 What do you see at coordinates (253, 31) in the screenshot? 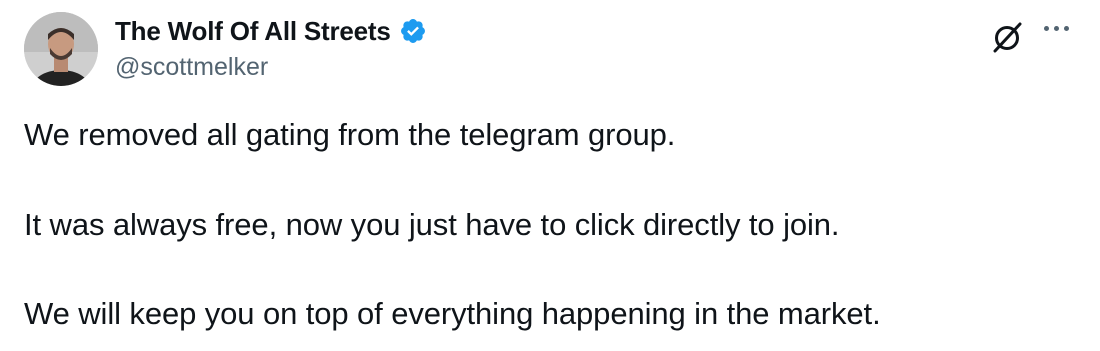
I see `display-name: The Wolf Of All Streets` at bounding box center [253, 31].